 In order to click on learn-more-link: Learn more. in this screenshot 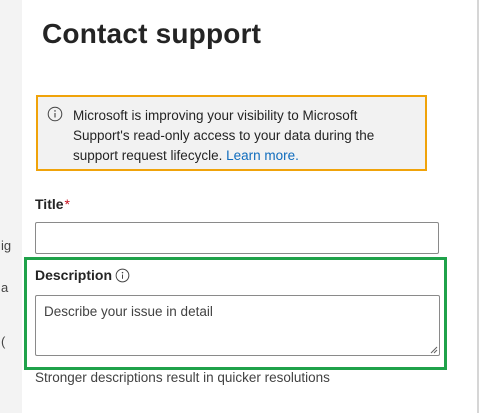, I will do `click(262, 155)`.